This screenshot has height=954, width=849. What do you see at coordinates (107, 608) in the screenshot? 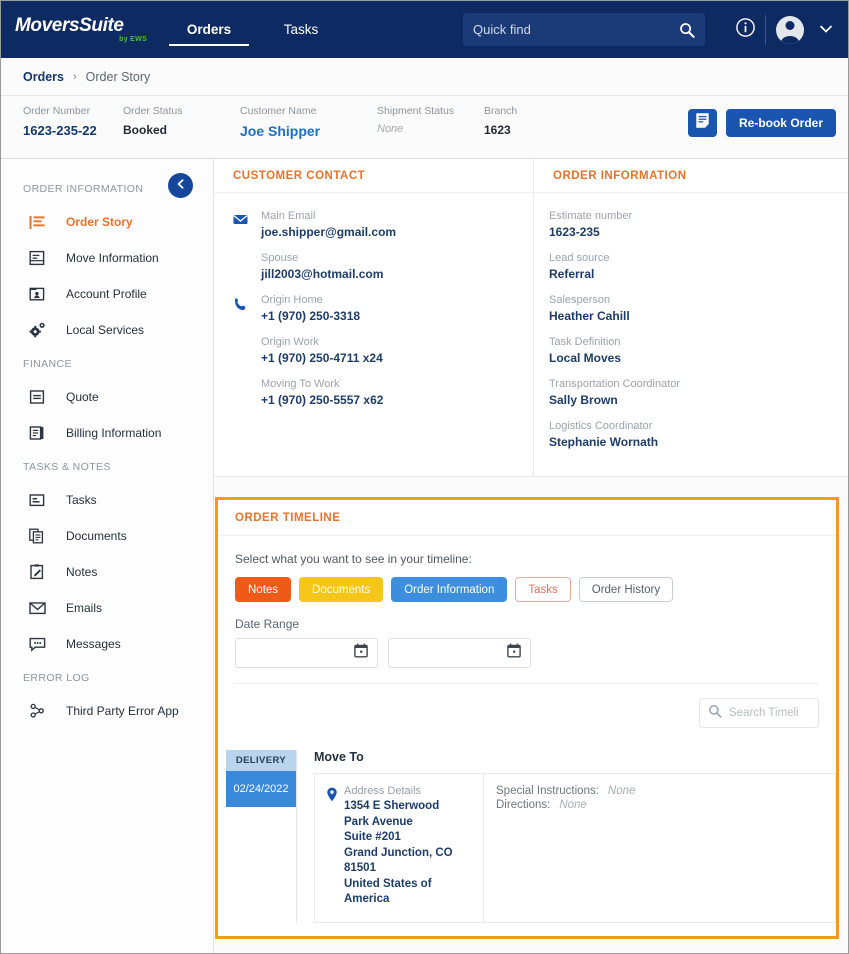
I see `sidebar-item-emails: Emails` at bounding box center [107, 608].